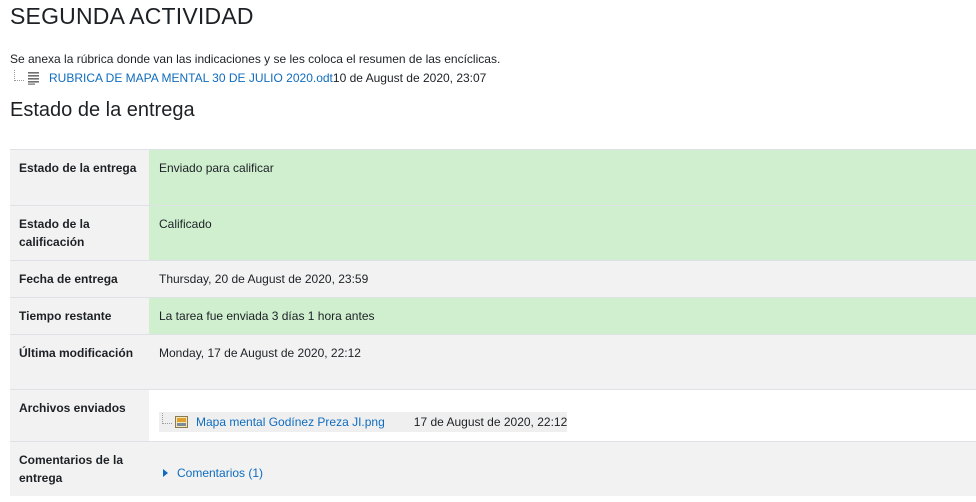 Image resolution: width=976 pixels, height=502 pixels. Describe the element at coordinates (290, 422) in the screenshot. I see `submitted-file-link: Mapa mental Godínez Preza JI.png` at that location.